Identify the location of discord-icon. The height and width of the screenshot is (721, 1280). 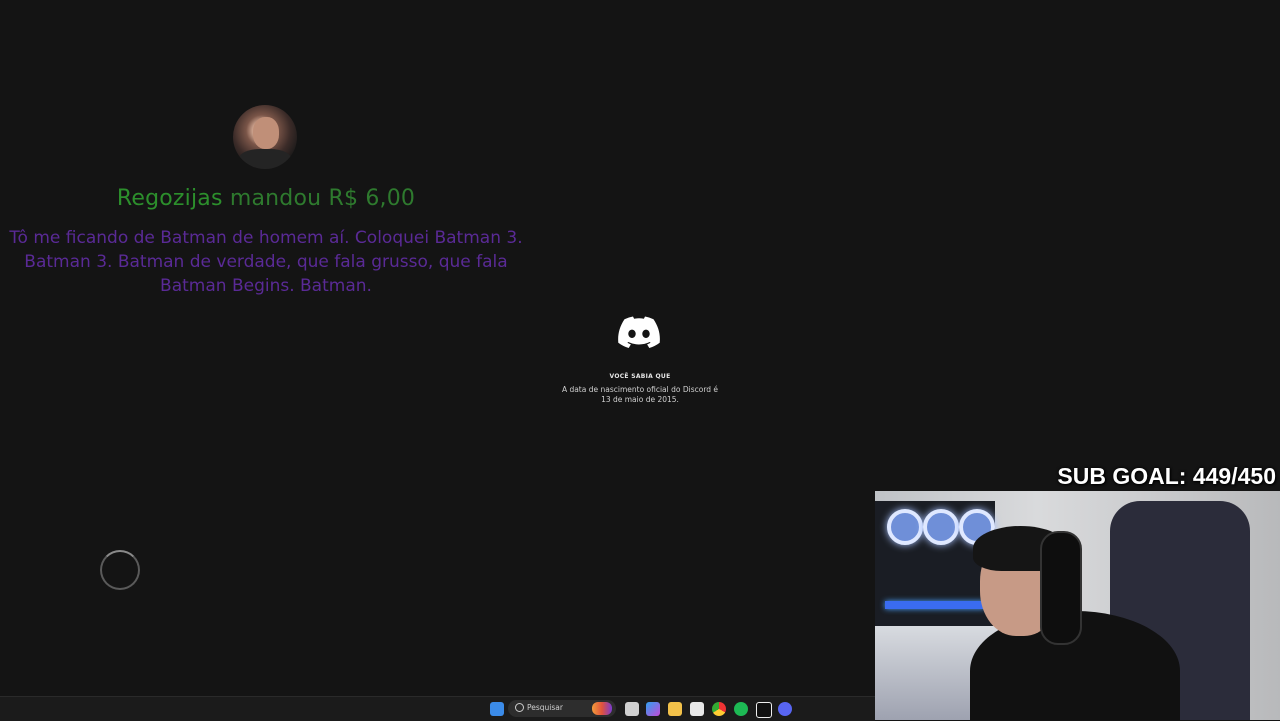
(785, 709).